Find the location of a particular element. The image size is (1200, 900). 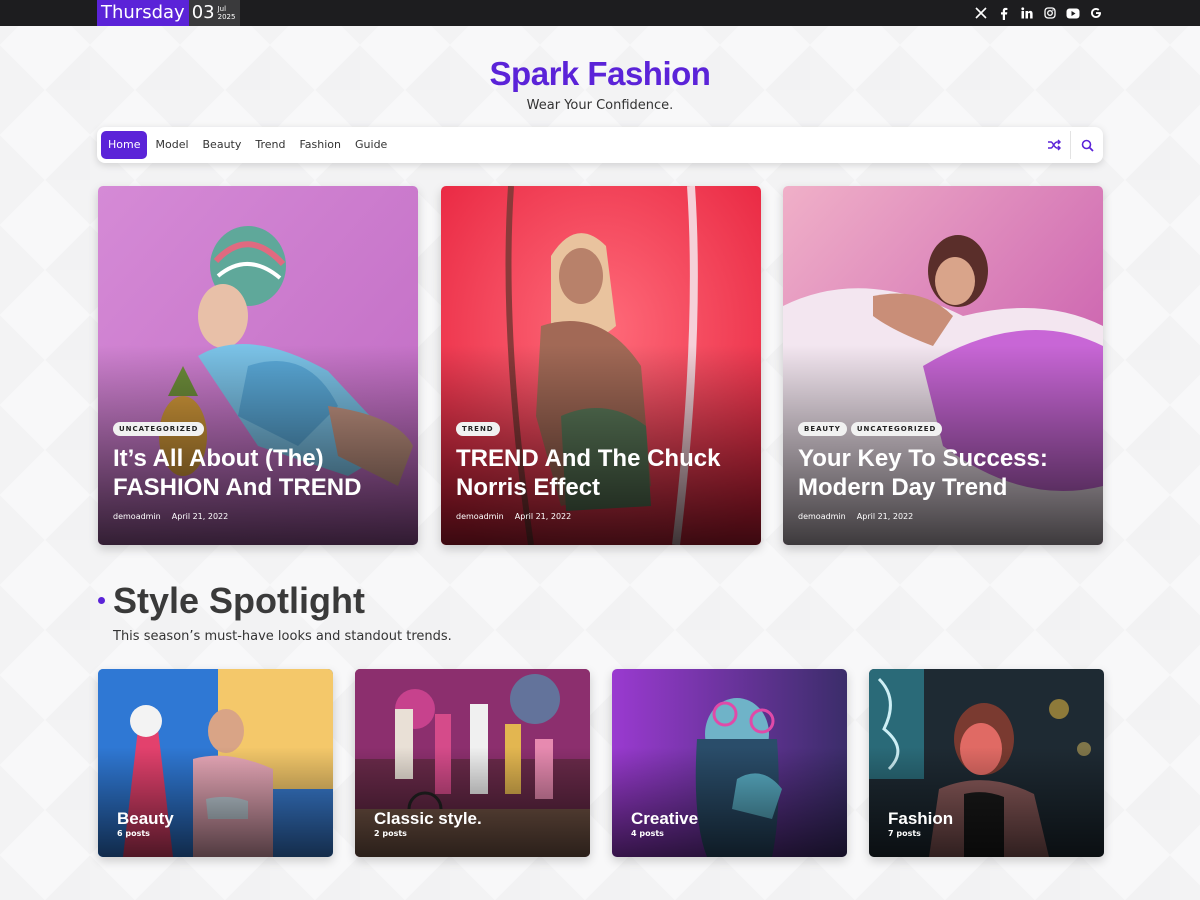

post-tags: TREND is located at coordinates (601, 429).